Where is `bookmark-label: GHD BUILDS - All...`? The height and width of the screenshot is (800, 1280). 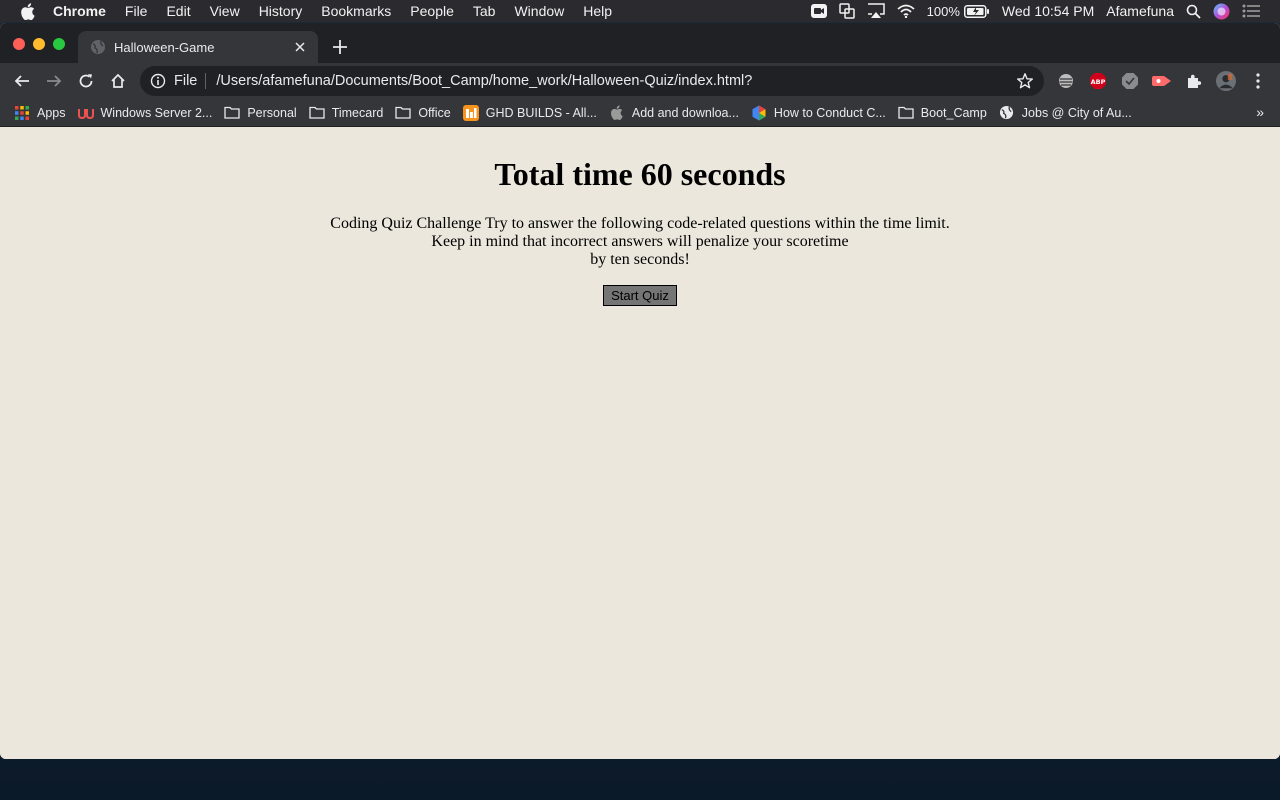 bookmark-label: GHD BUILDS - All... is located at coordinates (541, 112).